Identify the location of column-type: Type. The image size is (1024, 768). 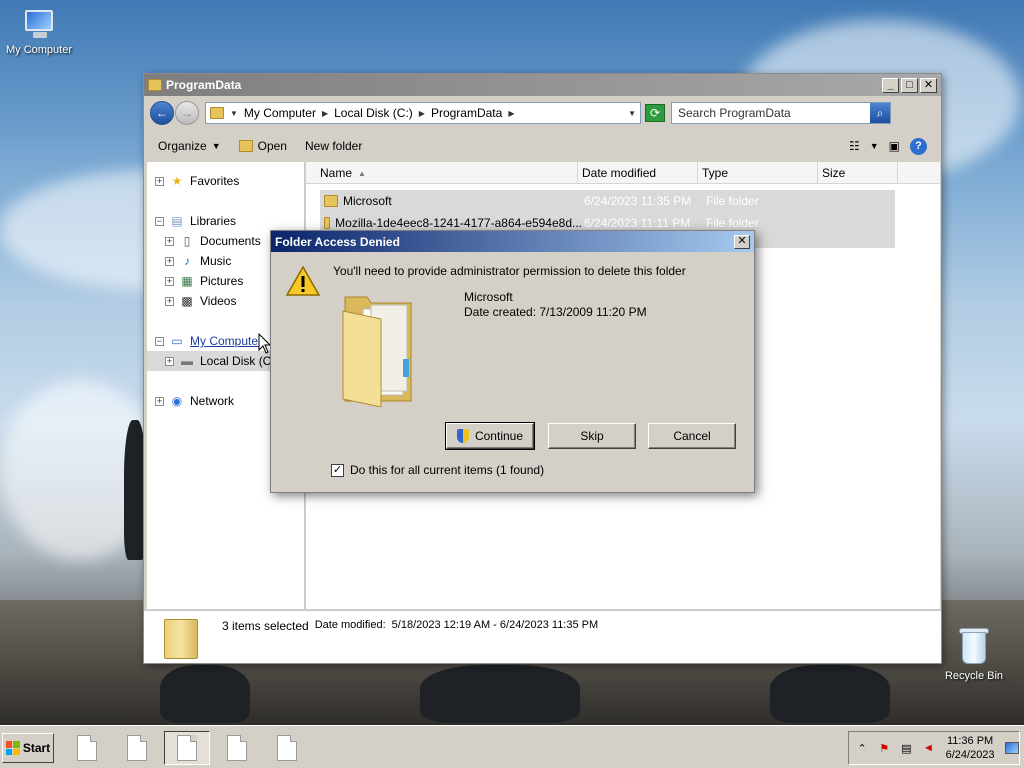
(758, 173).